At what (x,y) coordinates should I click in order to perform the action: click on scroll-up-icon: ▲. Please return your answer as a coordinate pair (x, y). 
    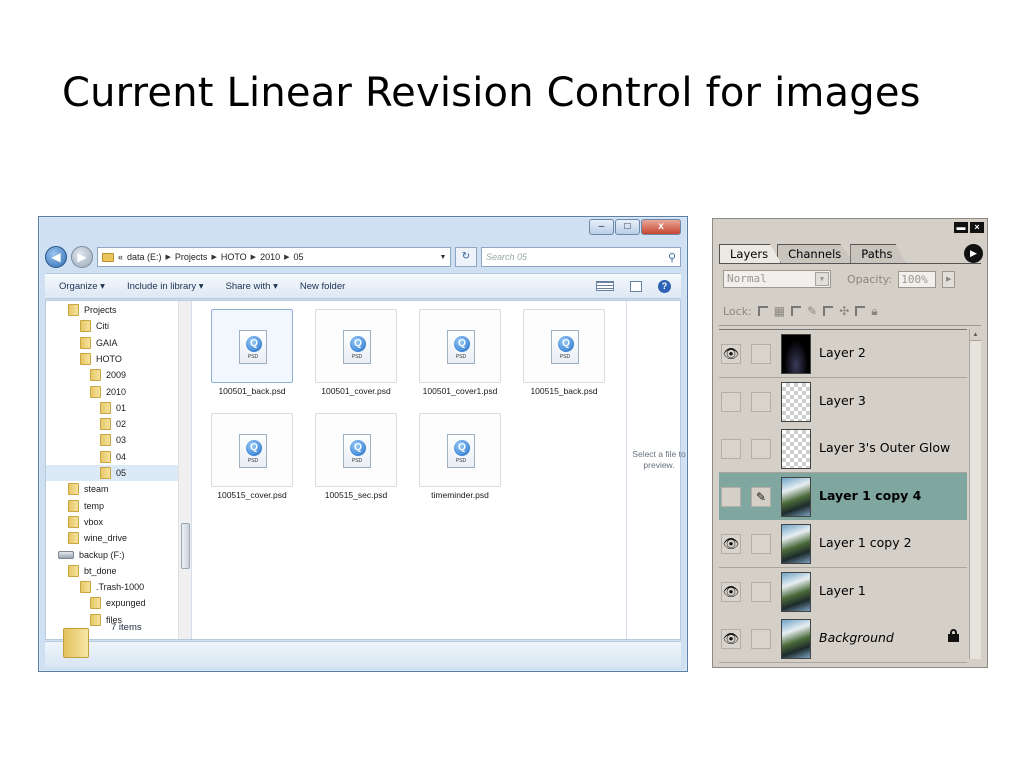
    Looking at the image, I should click on (975, 335).